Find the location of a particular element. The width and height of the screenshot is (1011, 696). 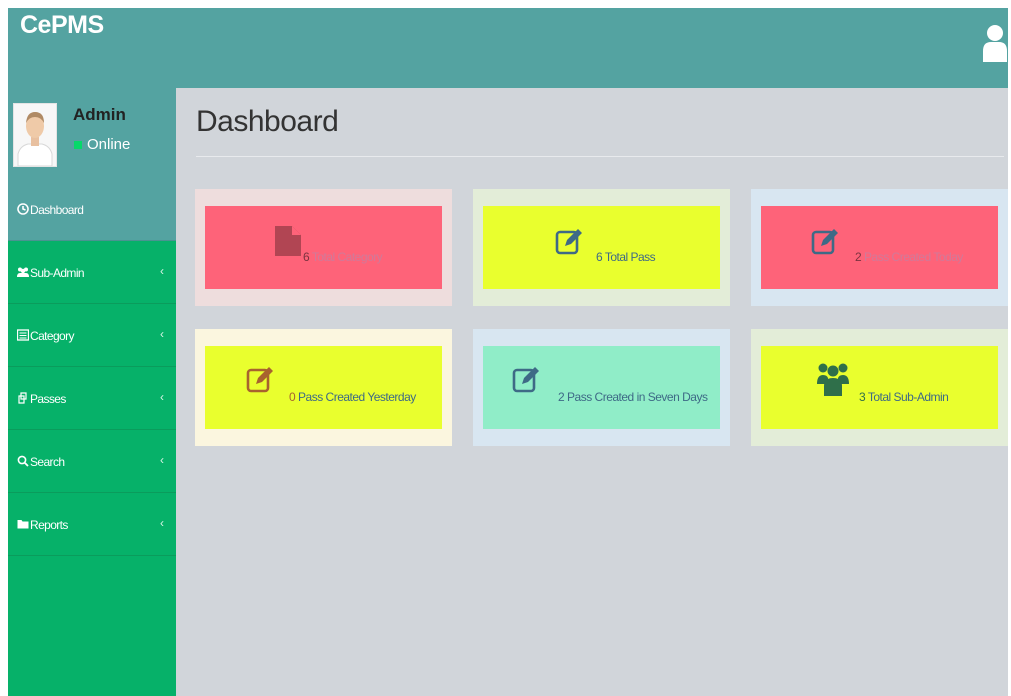

file-icon is located at coordinates (288, 241).